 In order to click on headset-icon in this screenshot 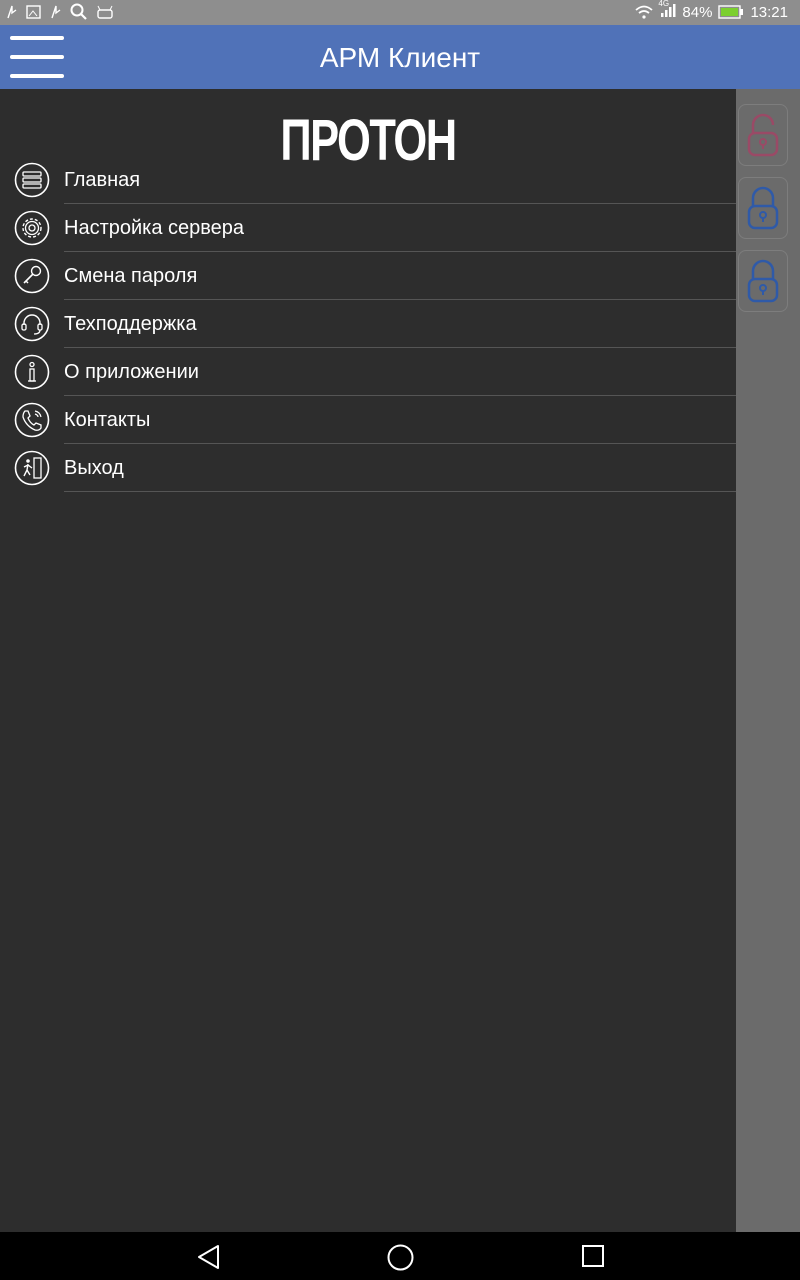, I will do `click(32, 324)`.